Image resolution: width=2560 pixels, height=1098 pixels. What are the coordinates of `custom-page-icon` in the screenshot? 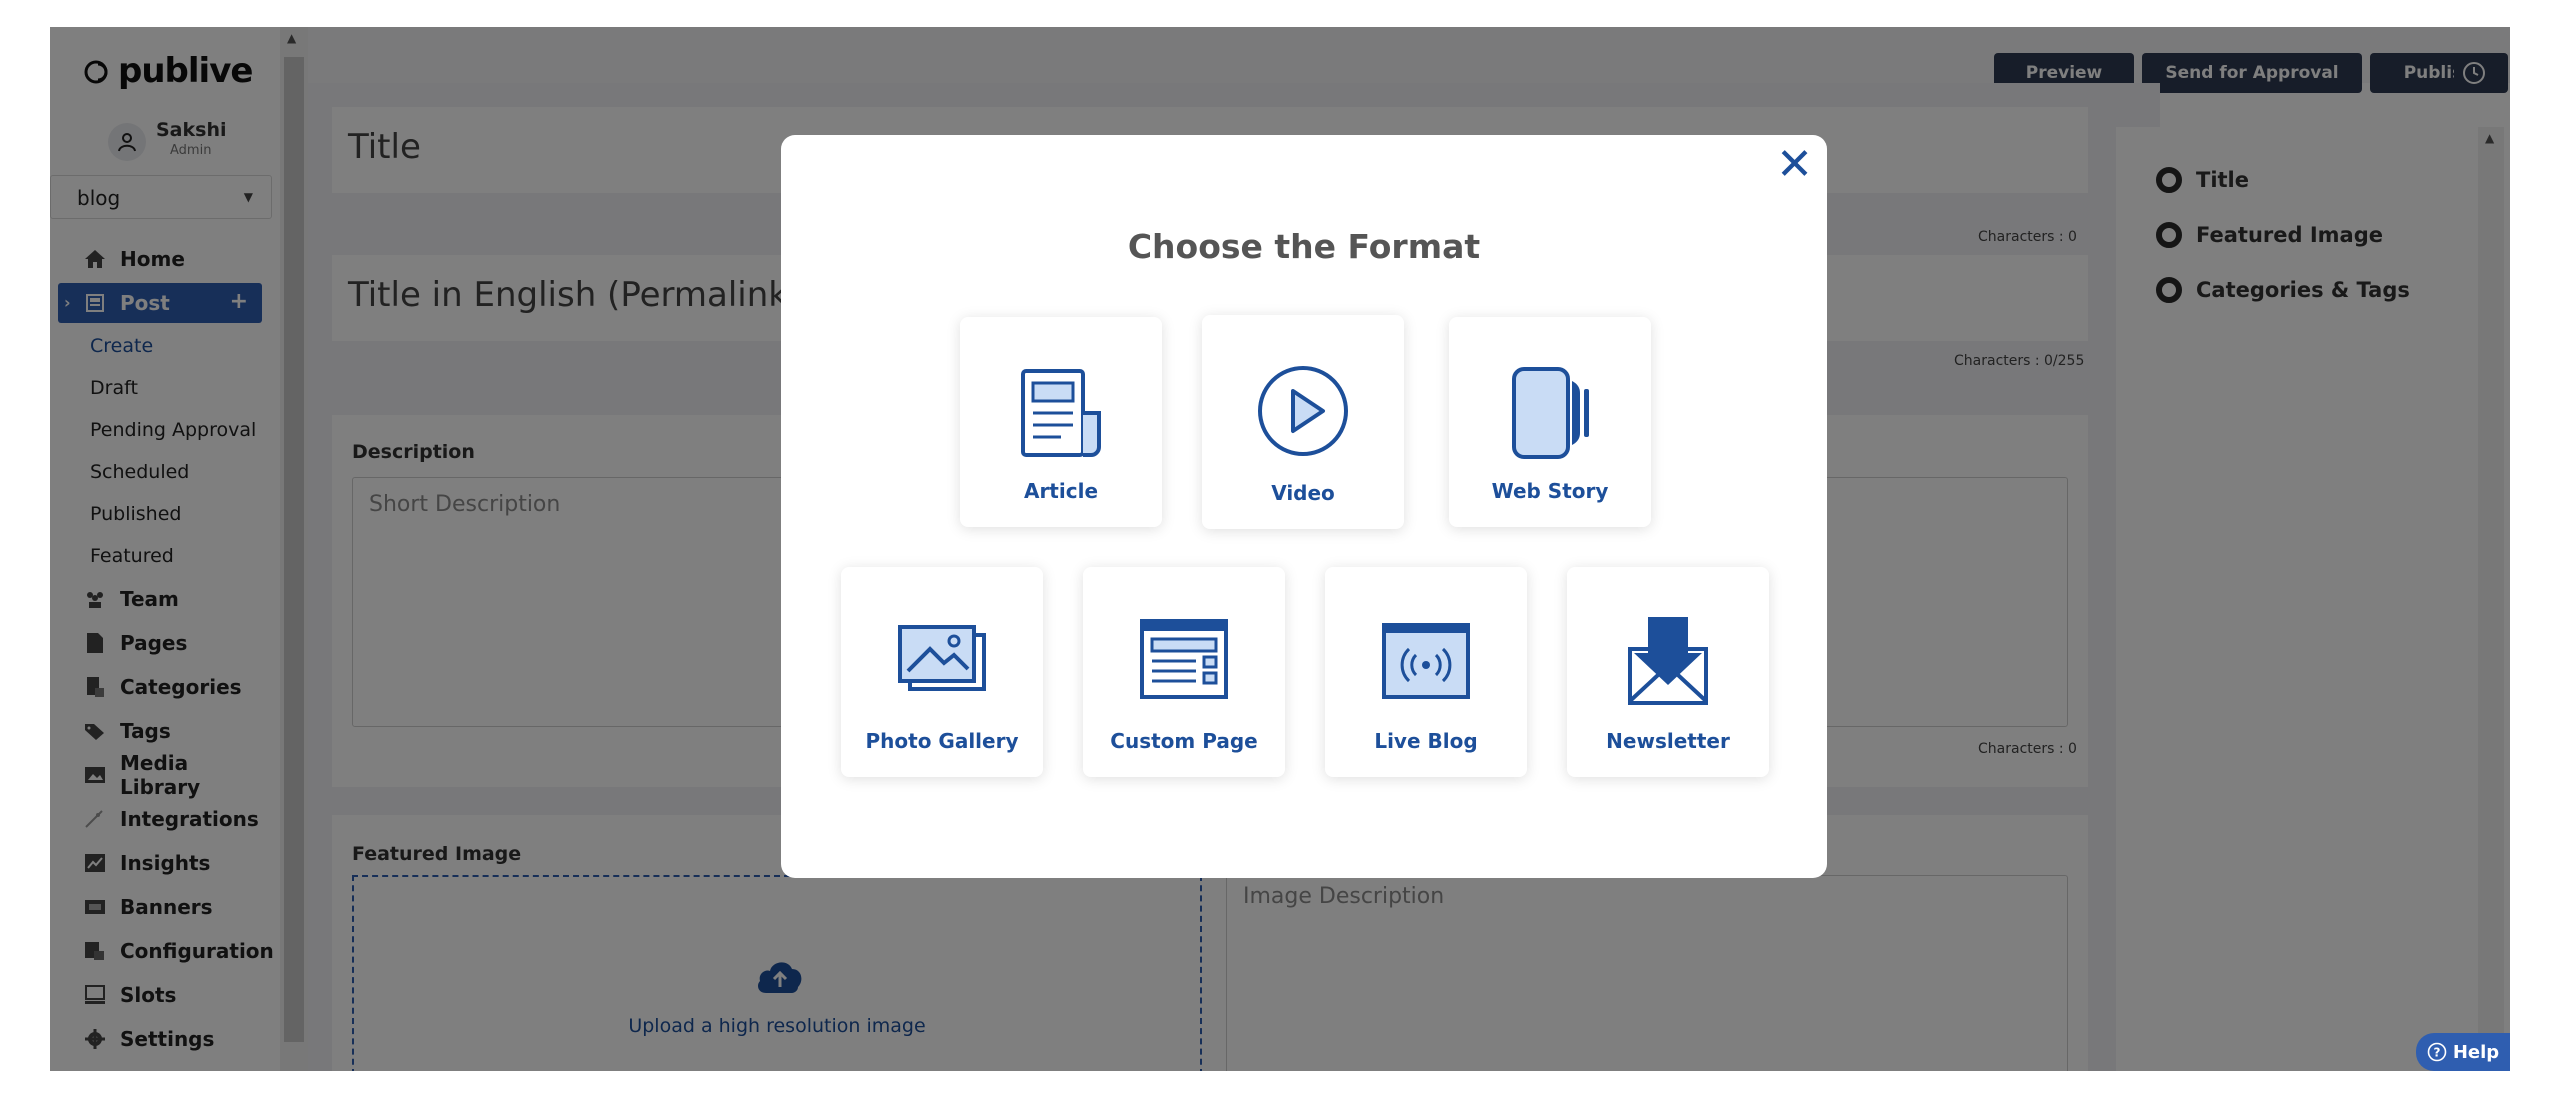 It's located at (1184, 659).